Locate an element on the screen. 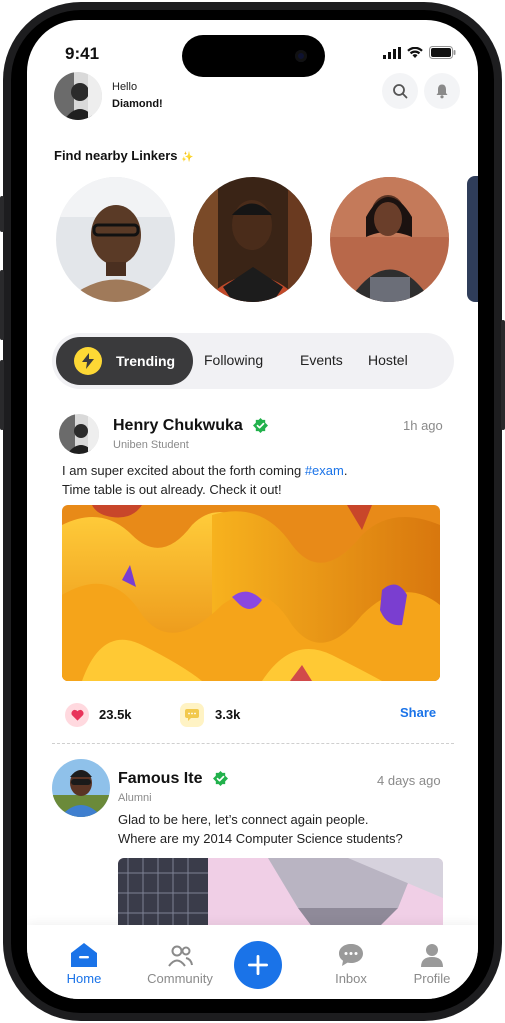  user-avatar is located at coordinates (78, 96).